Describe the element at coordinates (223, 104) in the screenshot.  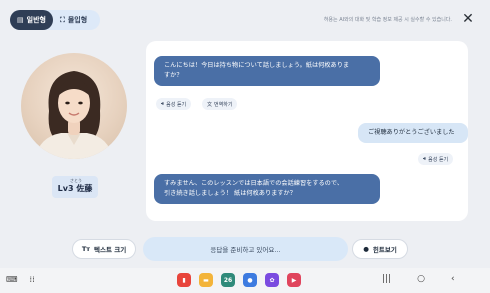
I see `chip-label: 번역하기` at that location.